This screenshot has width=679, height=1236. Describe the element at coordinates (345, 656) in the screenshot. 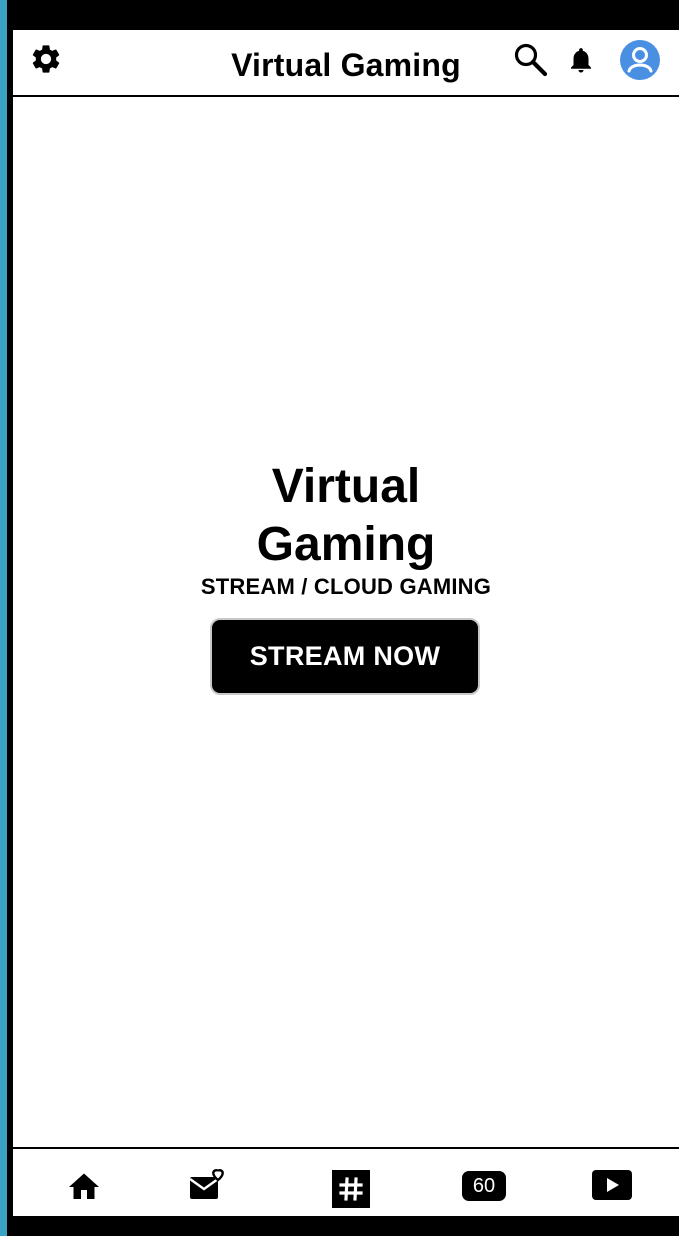

I see `stream-now-button: STREAM NOW` at that location.